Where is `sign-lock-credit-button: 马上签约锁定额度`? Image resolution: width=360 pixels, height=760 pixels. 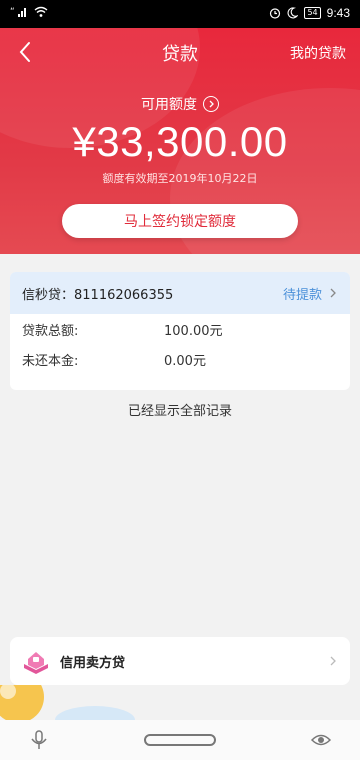 sign-lock-credit-button: 马上签约锁定额度 is located at coordinates (180, 221).